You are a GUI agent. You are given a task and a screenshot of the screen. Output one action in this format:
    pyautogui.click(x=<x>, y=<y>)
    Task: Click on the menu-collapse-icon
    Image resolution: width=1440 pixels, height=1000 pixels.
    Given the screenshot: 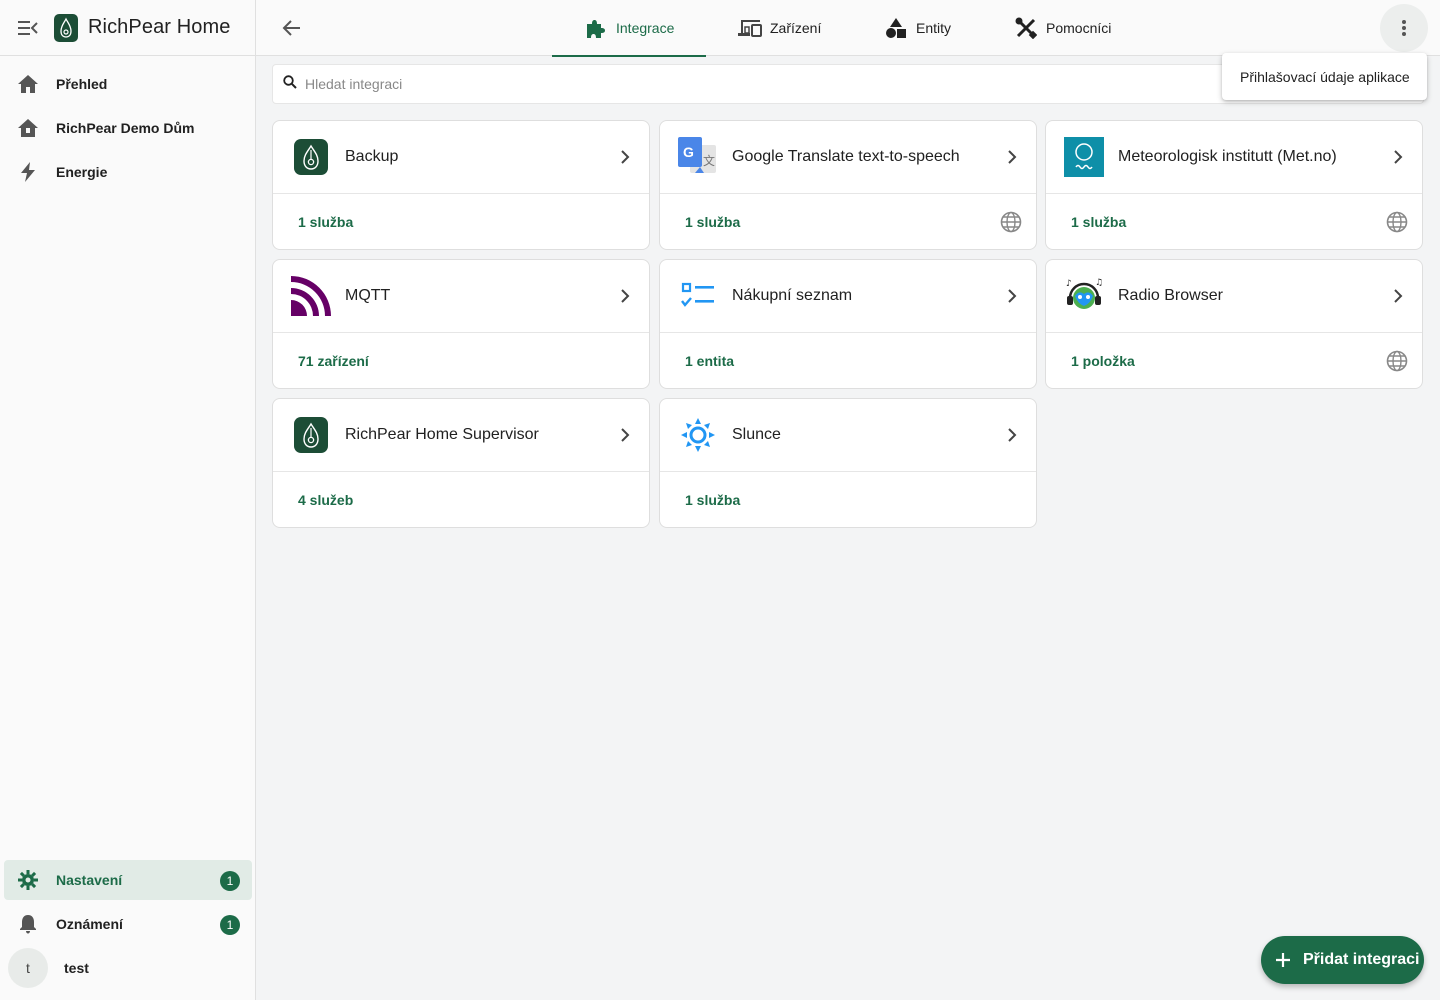 What is the action you would take?
    pyautogui.click(x=28, y=28)
    